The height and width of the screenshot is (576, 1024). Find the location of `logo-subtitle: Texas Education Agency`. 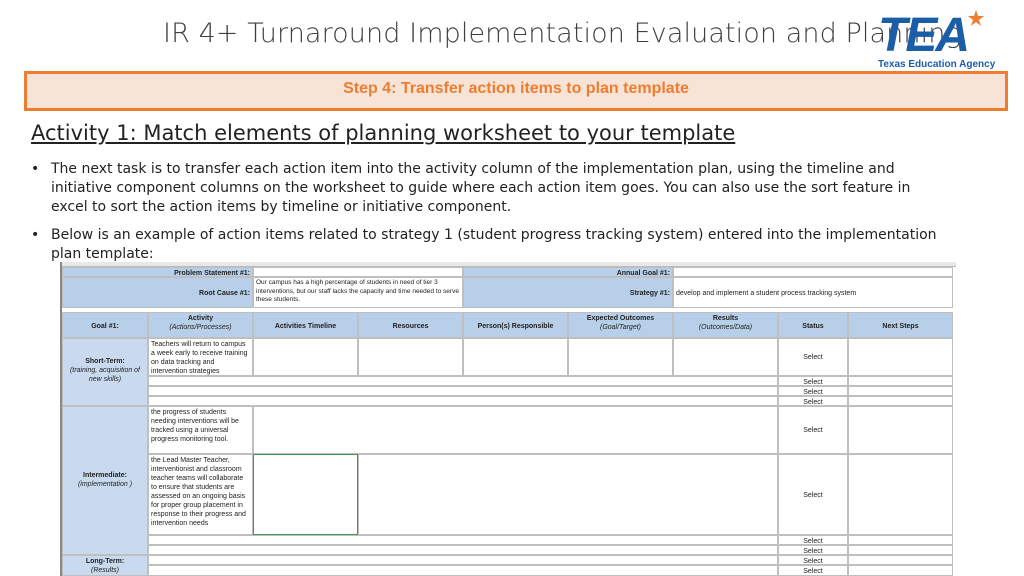

logo-subtitle: Texas Education Agency is located at coordinates (937, 64).